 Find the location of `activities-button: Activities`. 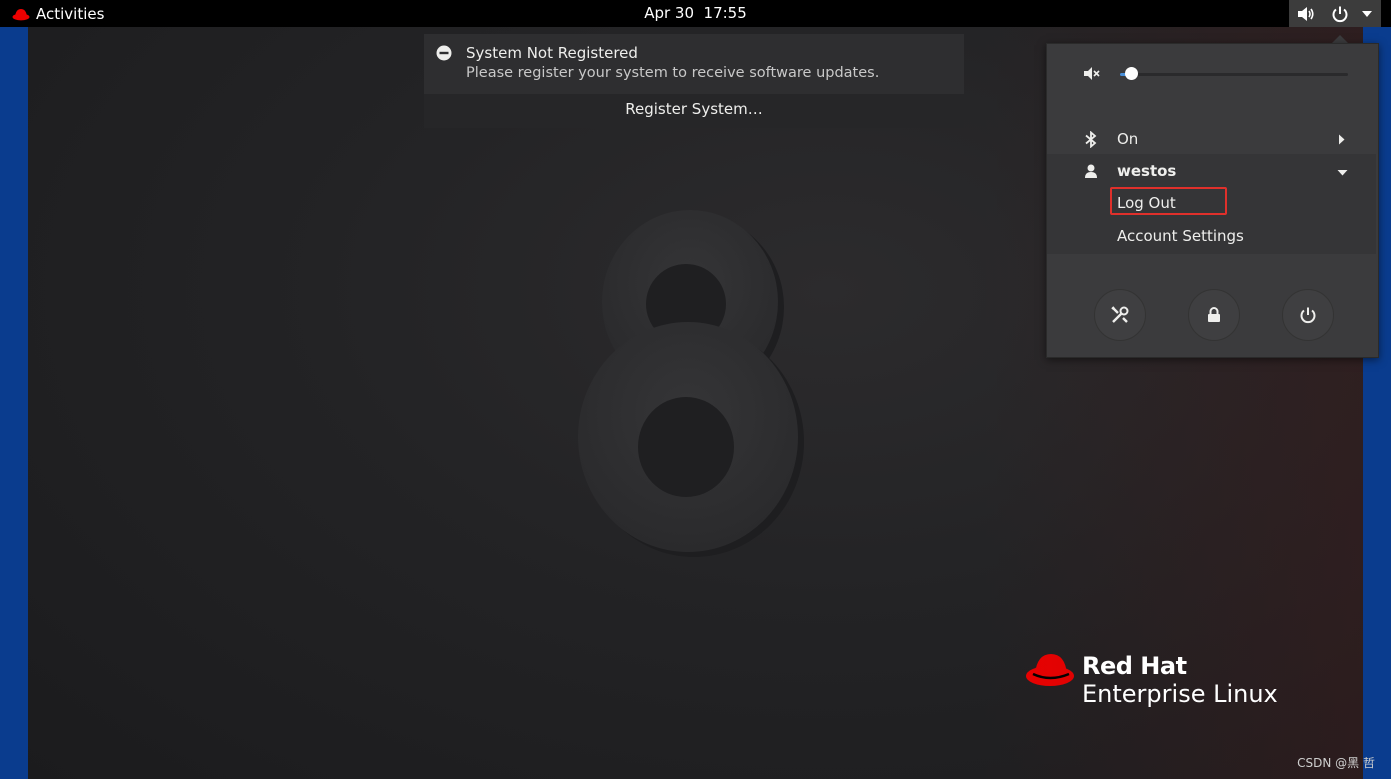

activities-button: Activities is located at coordinates (58, 13).